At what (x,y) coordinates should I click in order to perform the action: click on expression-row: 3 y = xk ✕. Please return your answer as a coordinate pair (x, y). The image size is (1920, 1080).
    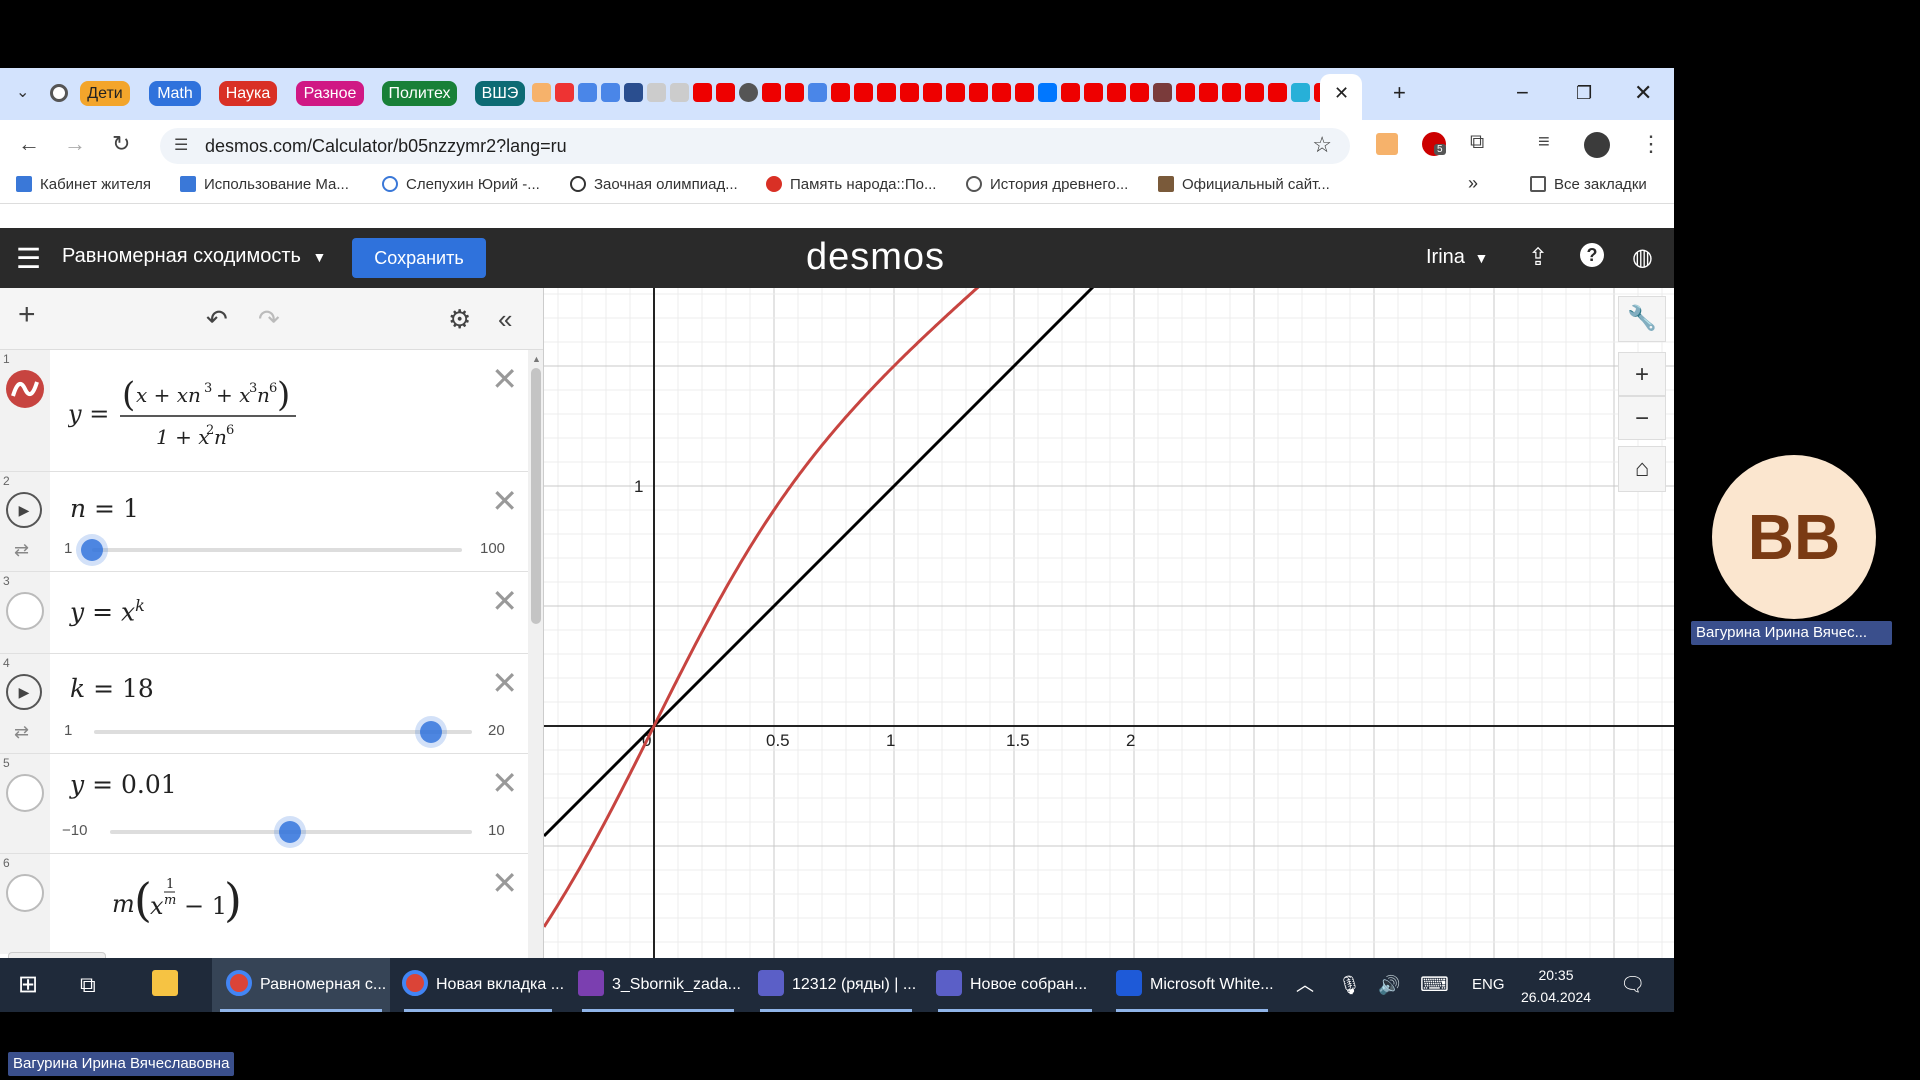
    Looking at the image, I should click on (265, 613).